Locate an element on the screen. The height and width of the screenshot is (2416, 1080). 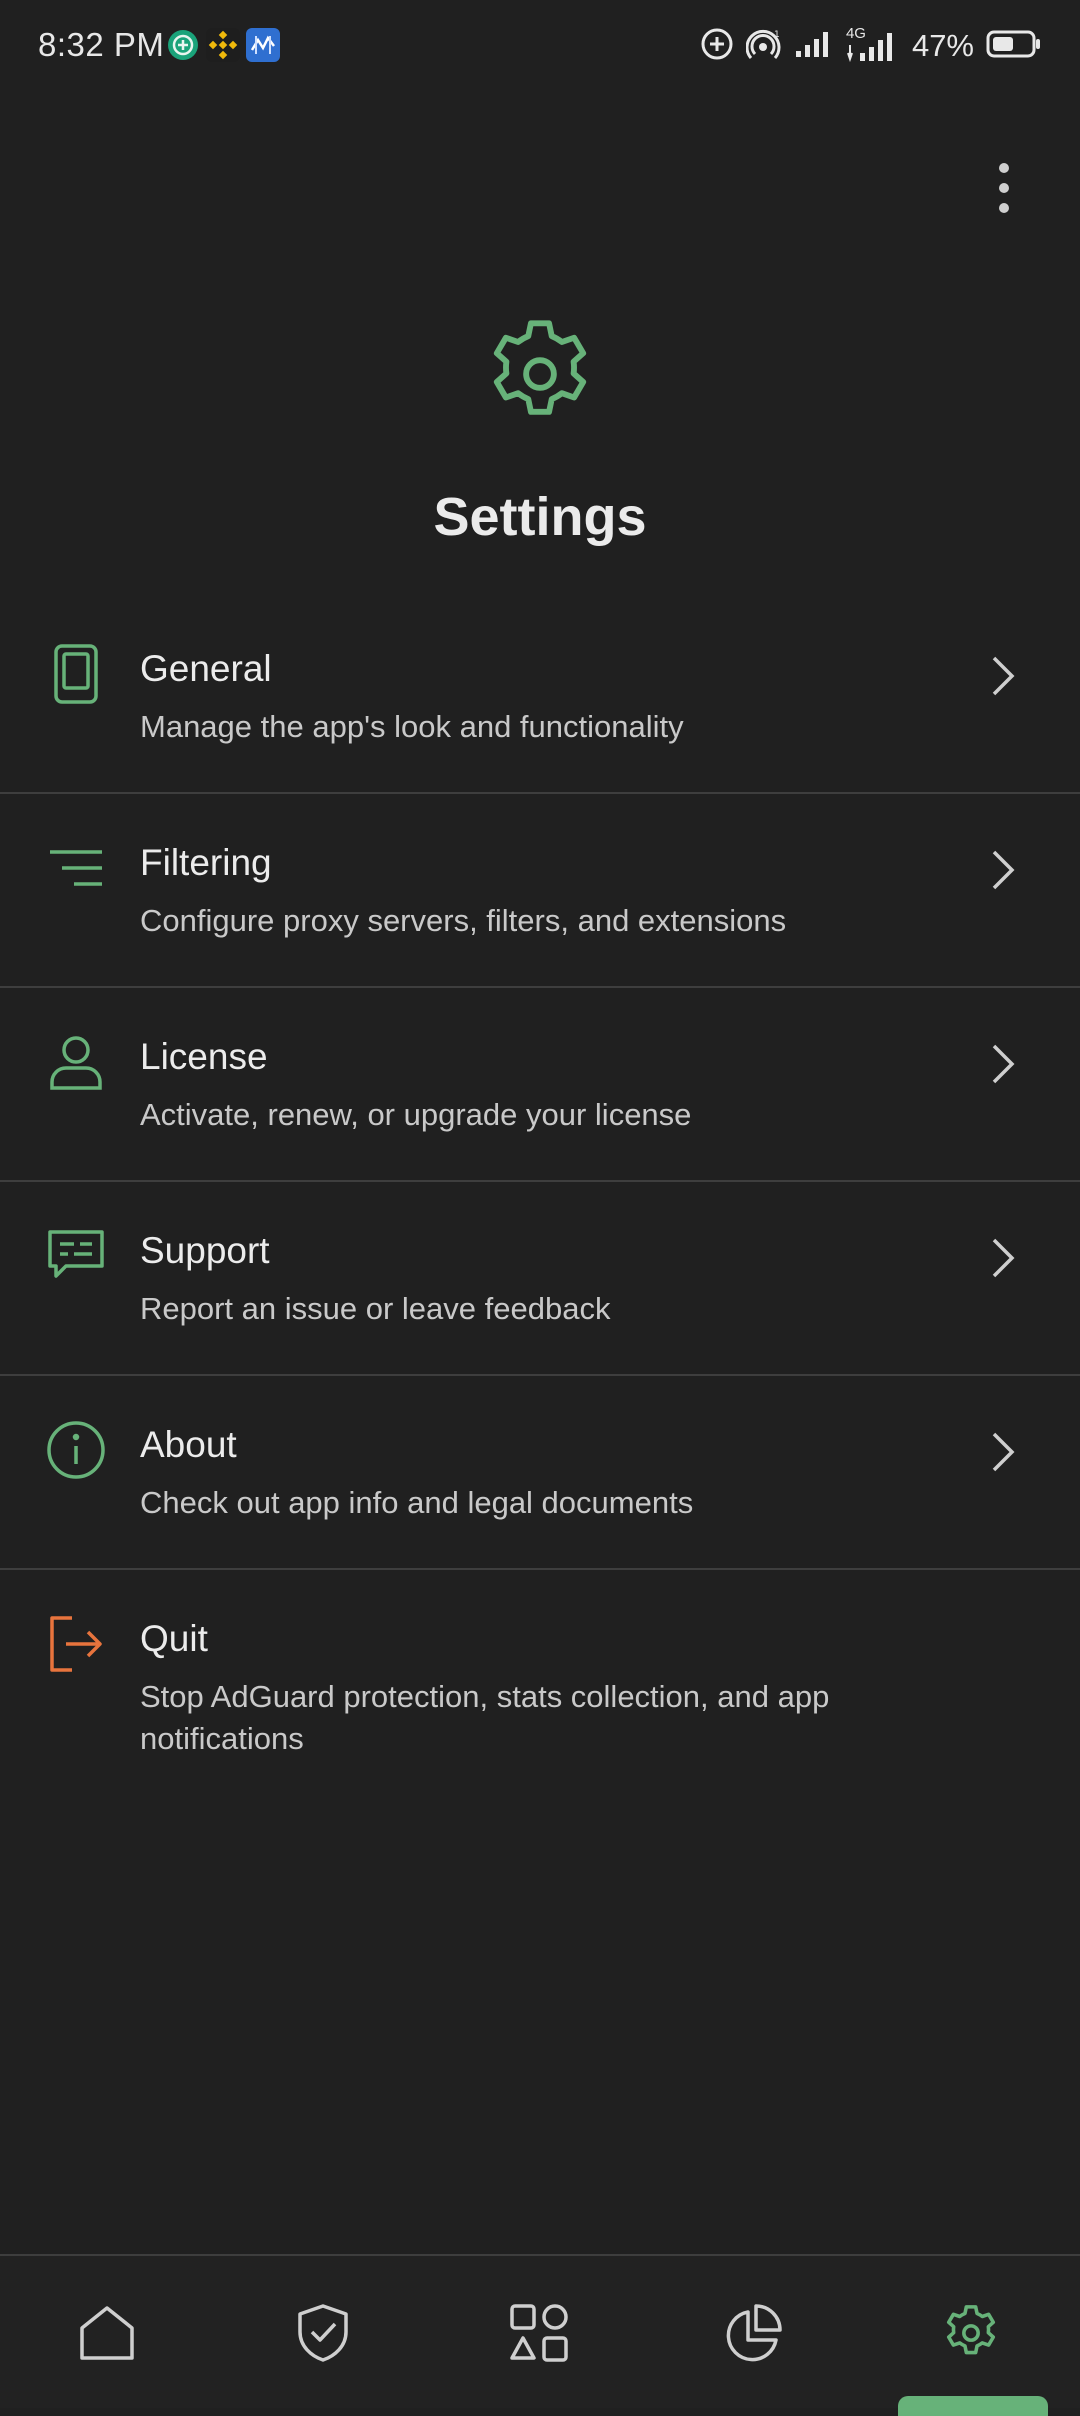
settings-icon is located at coordinates (971, 2330).